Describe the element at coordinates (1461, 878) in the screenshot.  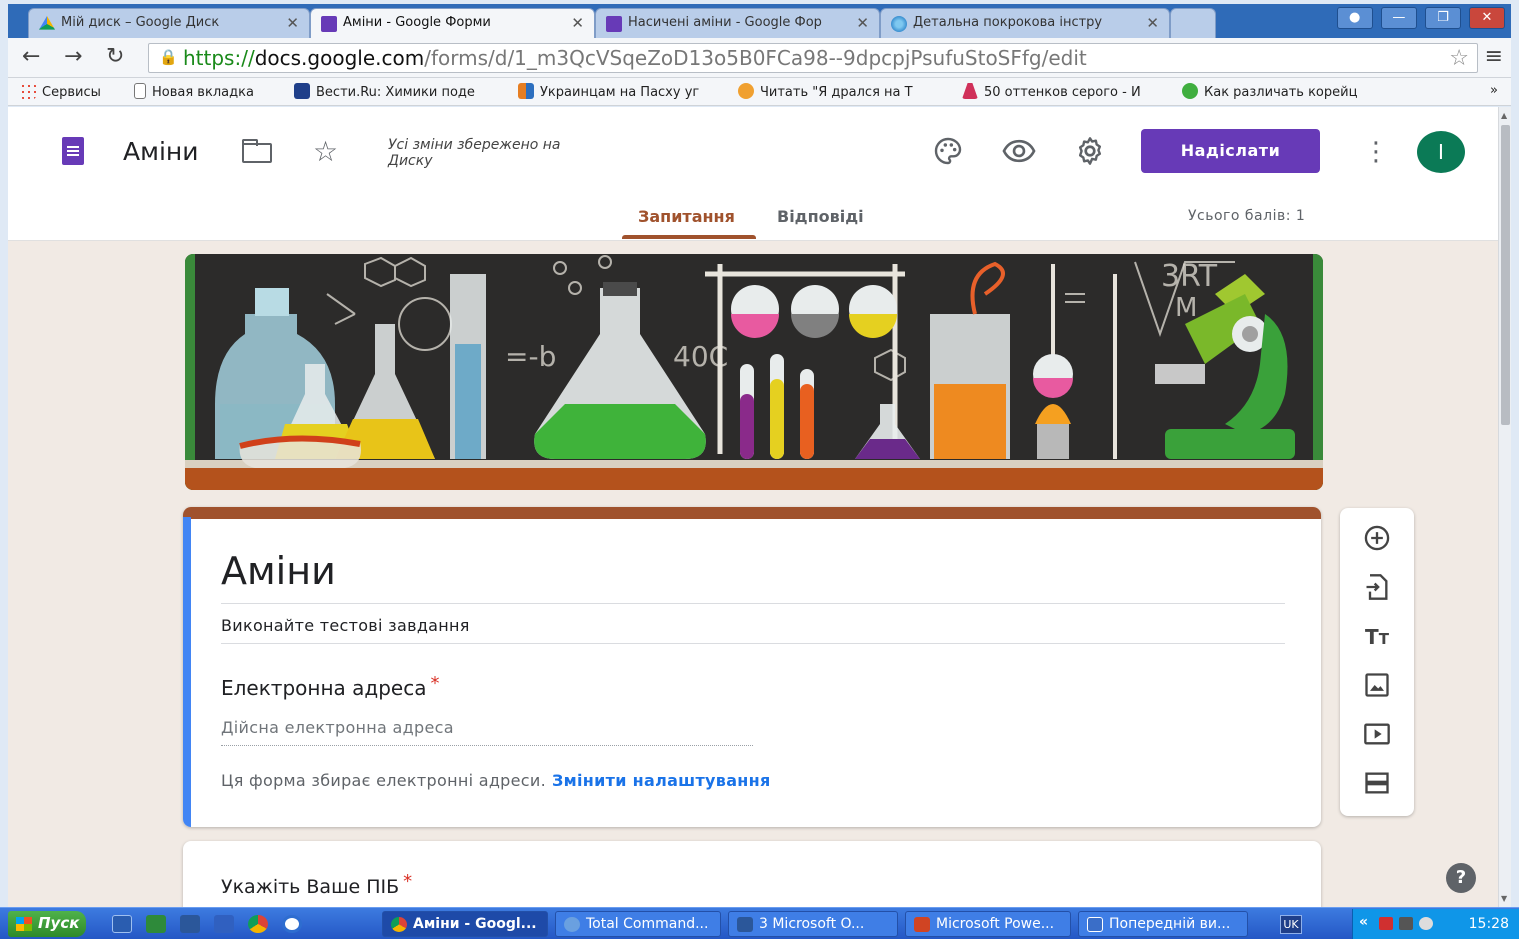
I see `help-icon: ?` at that location.